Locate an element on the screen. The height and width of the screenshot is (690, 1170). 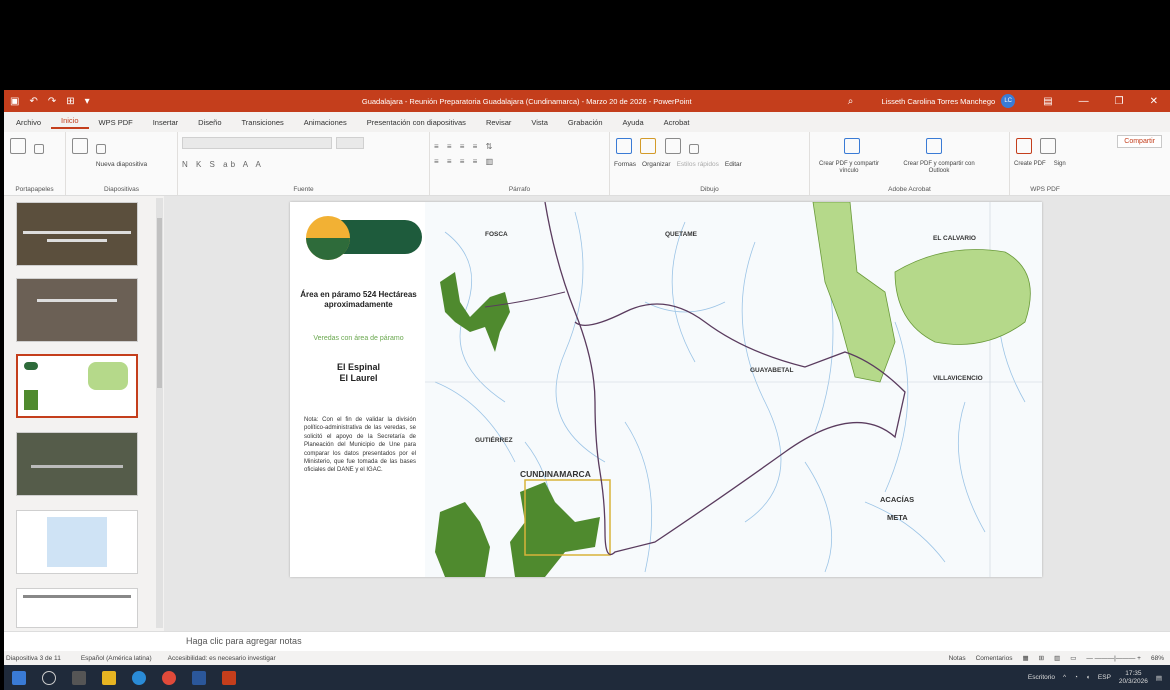
minimize-icon: — is located at coordinates (1084, 101).